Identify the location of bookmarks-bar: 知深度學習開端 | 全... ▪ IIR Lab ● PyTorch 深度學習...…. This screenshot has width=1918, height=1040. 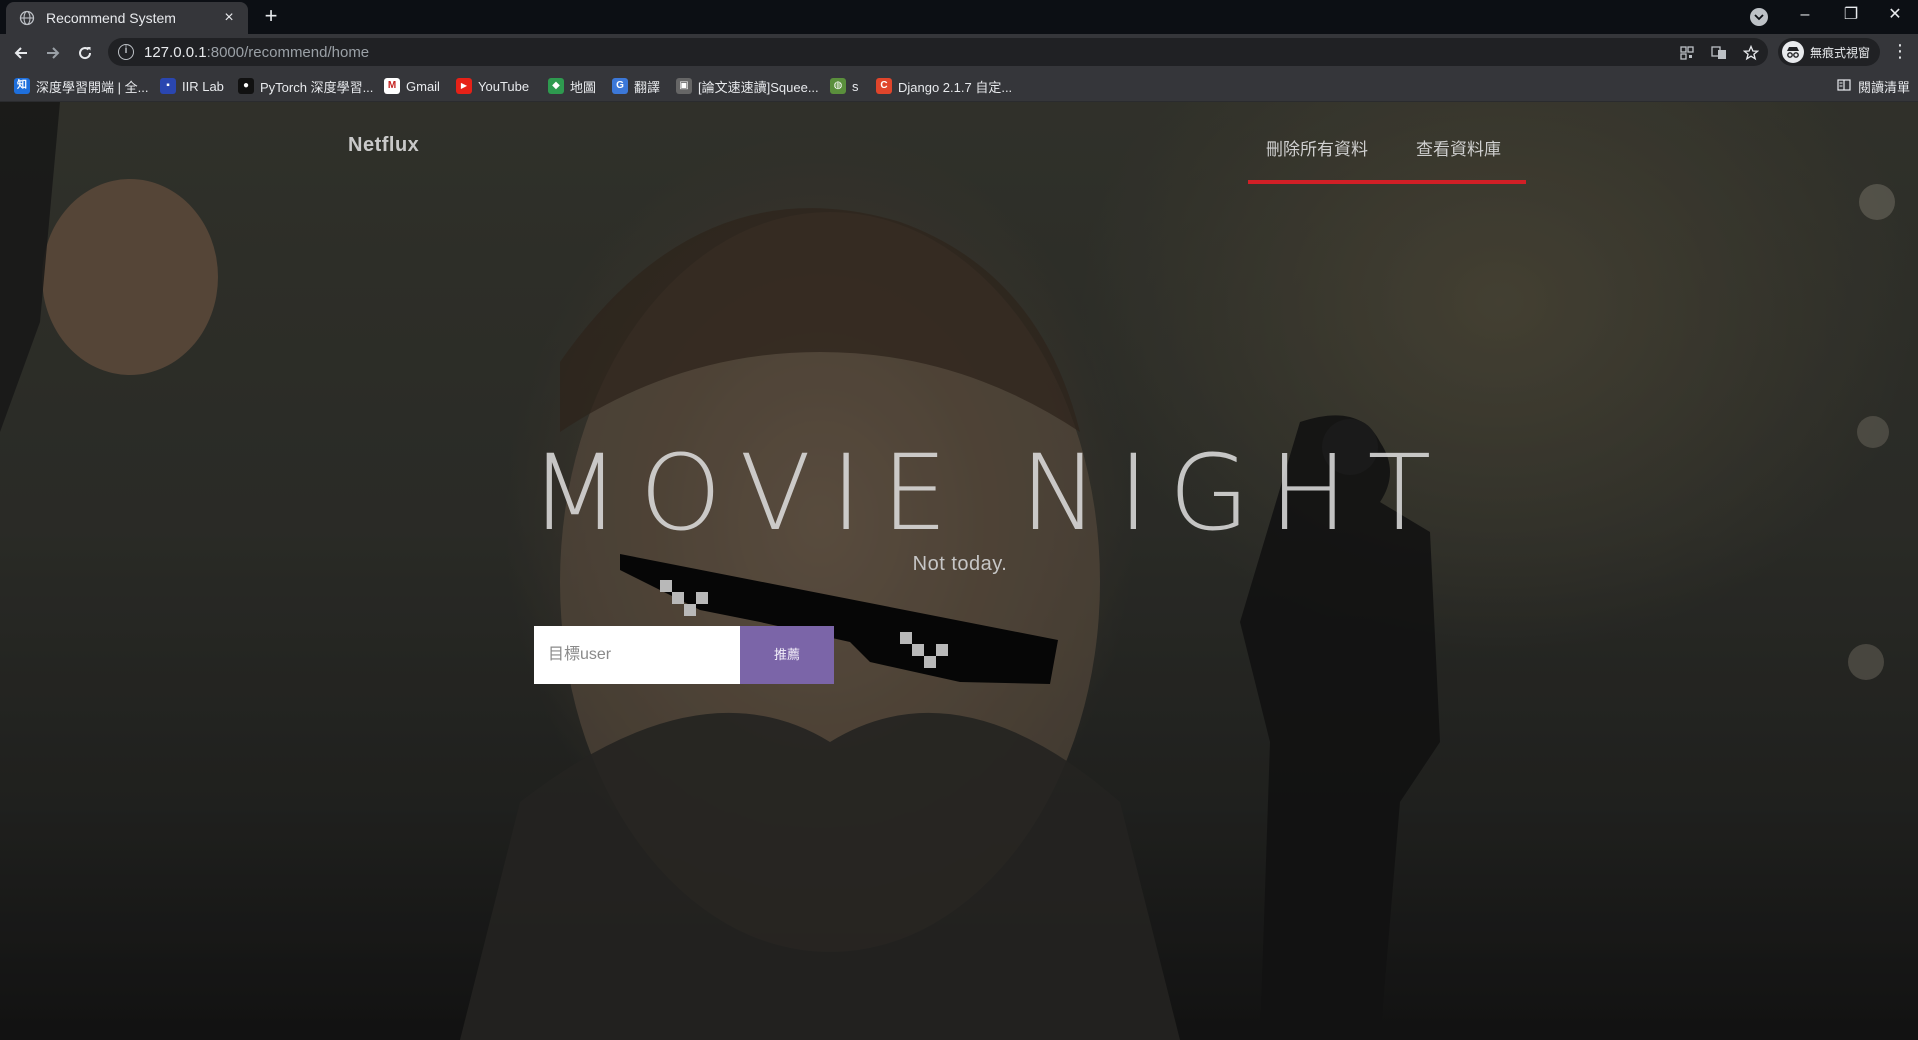
(959, 86).